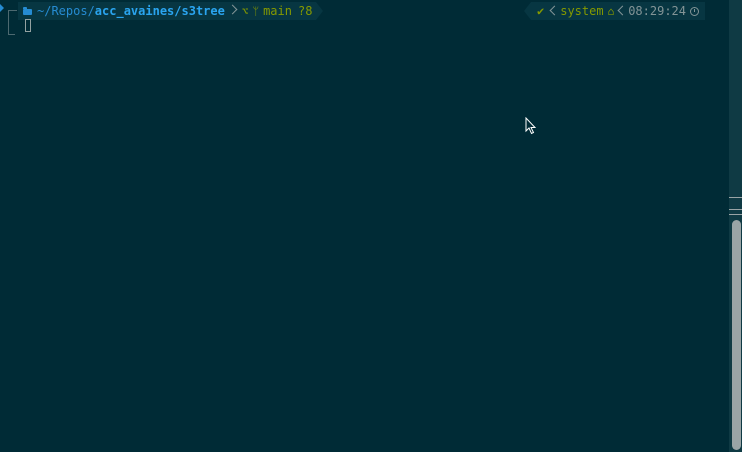 Image resolution: width=742 pixels, height=452 pixels. I want to click on prompt-end-arrow, so click(320, 11).